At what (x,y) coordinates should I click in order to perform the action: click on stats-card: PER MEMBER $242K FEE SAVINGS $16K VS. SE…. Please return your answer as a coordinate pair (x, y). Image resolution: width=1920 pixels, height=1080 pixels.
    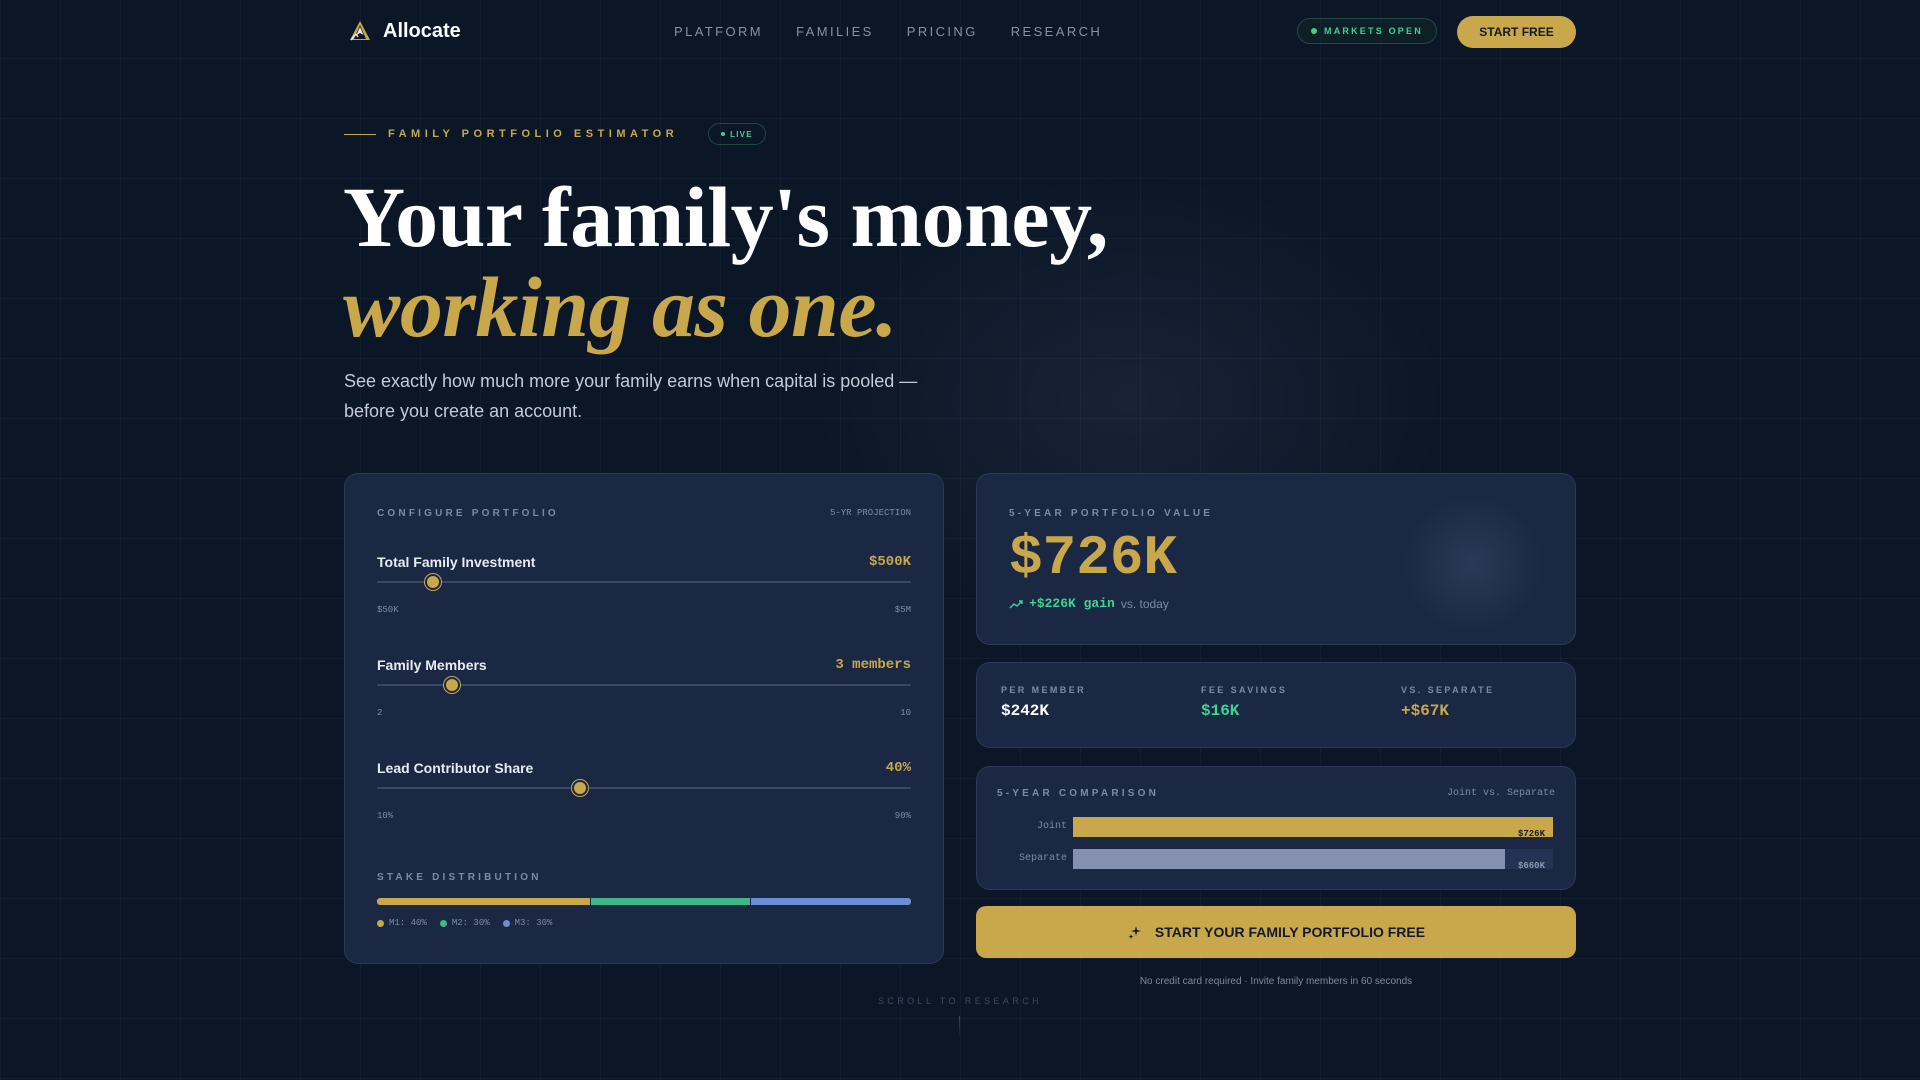
    Looking at the image, I should click on (1276, 705).